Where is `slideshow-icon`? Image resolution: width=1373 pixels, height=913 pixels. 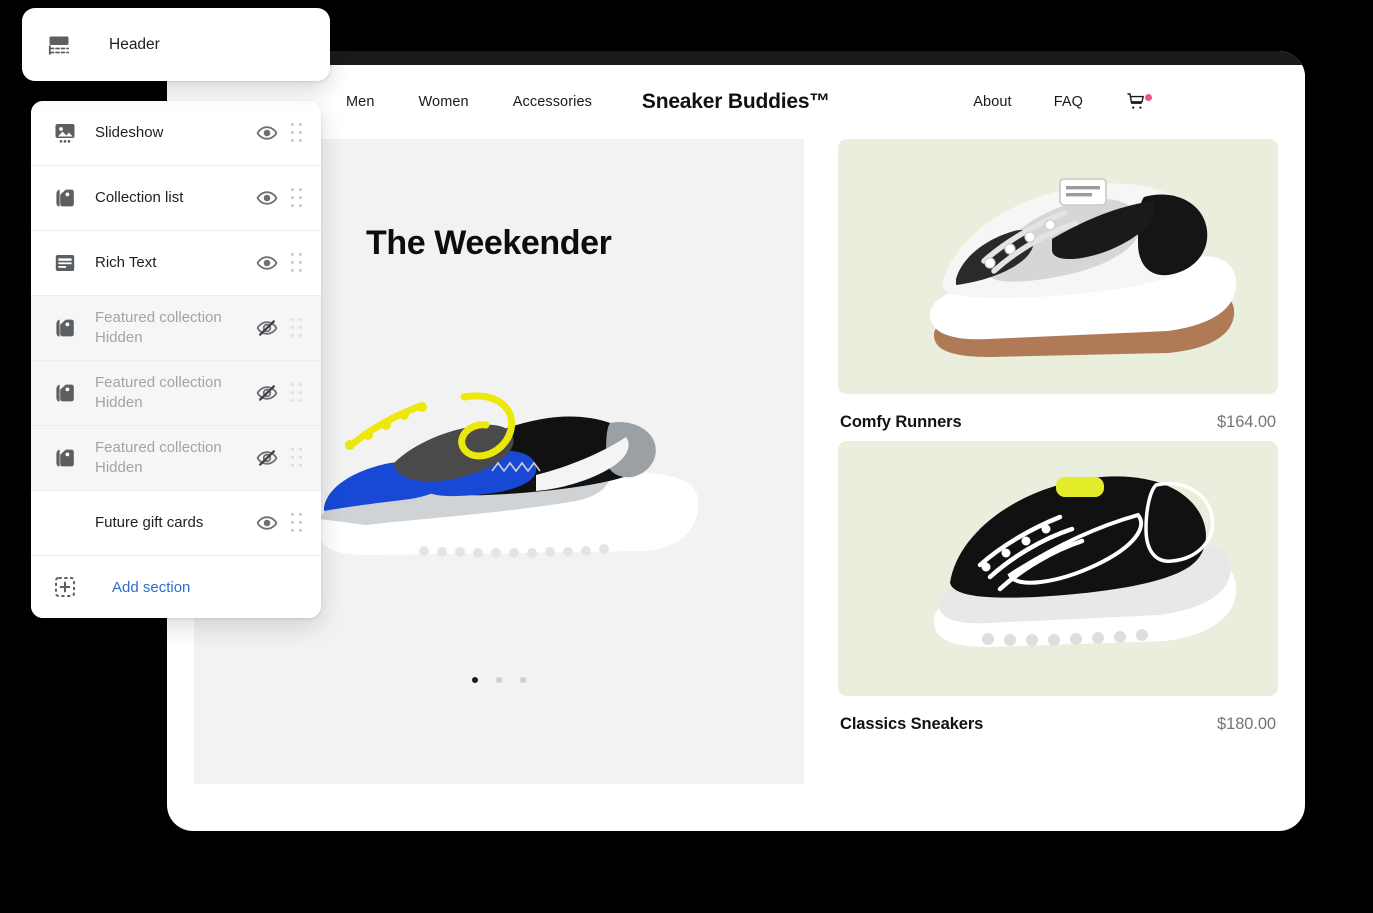 slideshow-icon is located at coordinates (65, 133).